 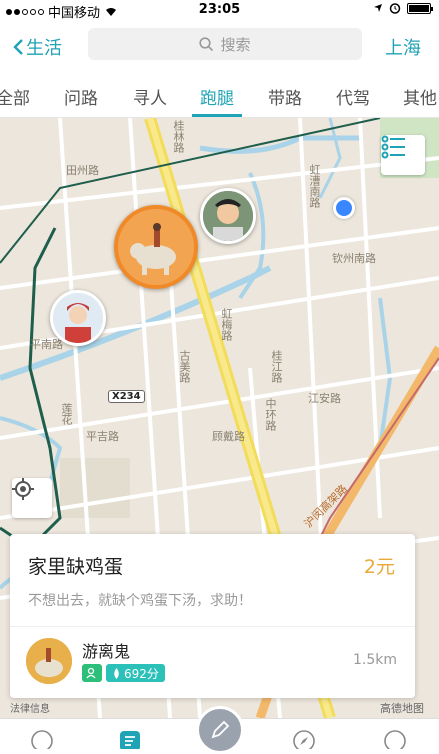 I want to click on road-sign-x234: X234, so click(x=126, y=396).